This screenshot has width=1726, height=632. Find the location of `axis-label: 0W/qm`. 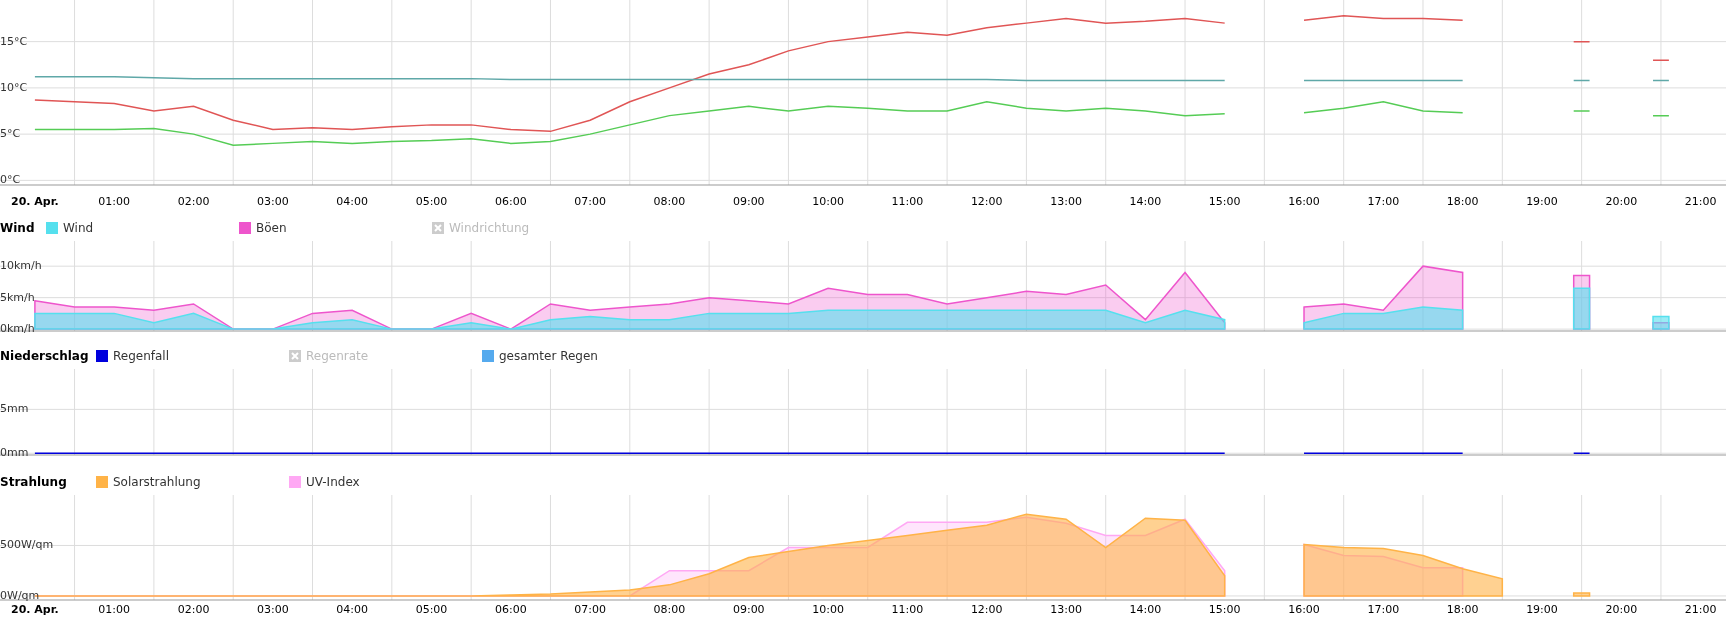

axis-label: 0W/qm is located at coordinates (20, 595).